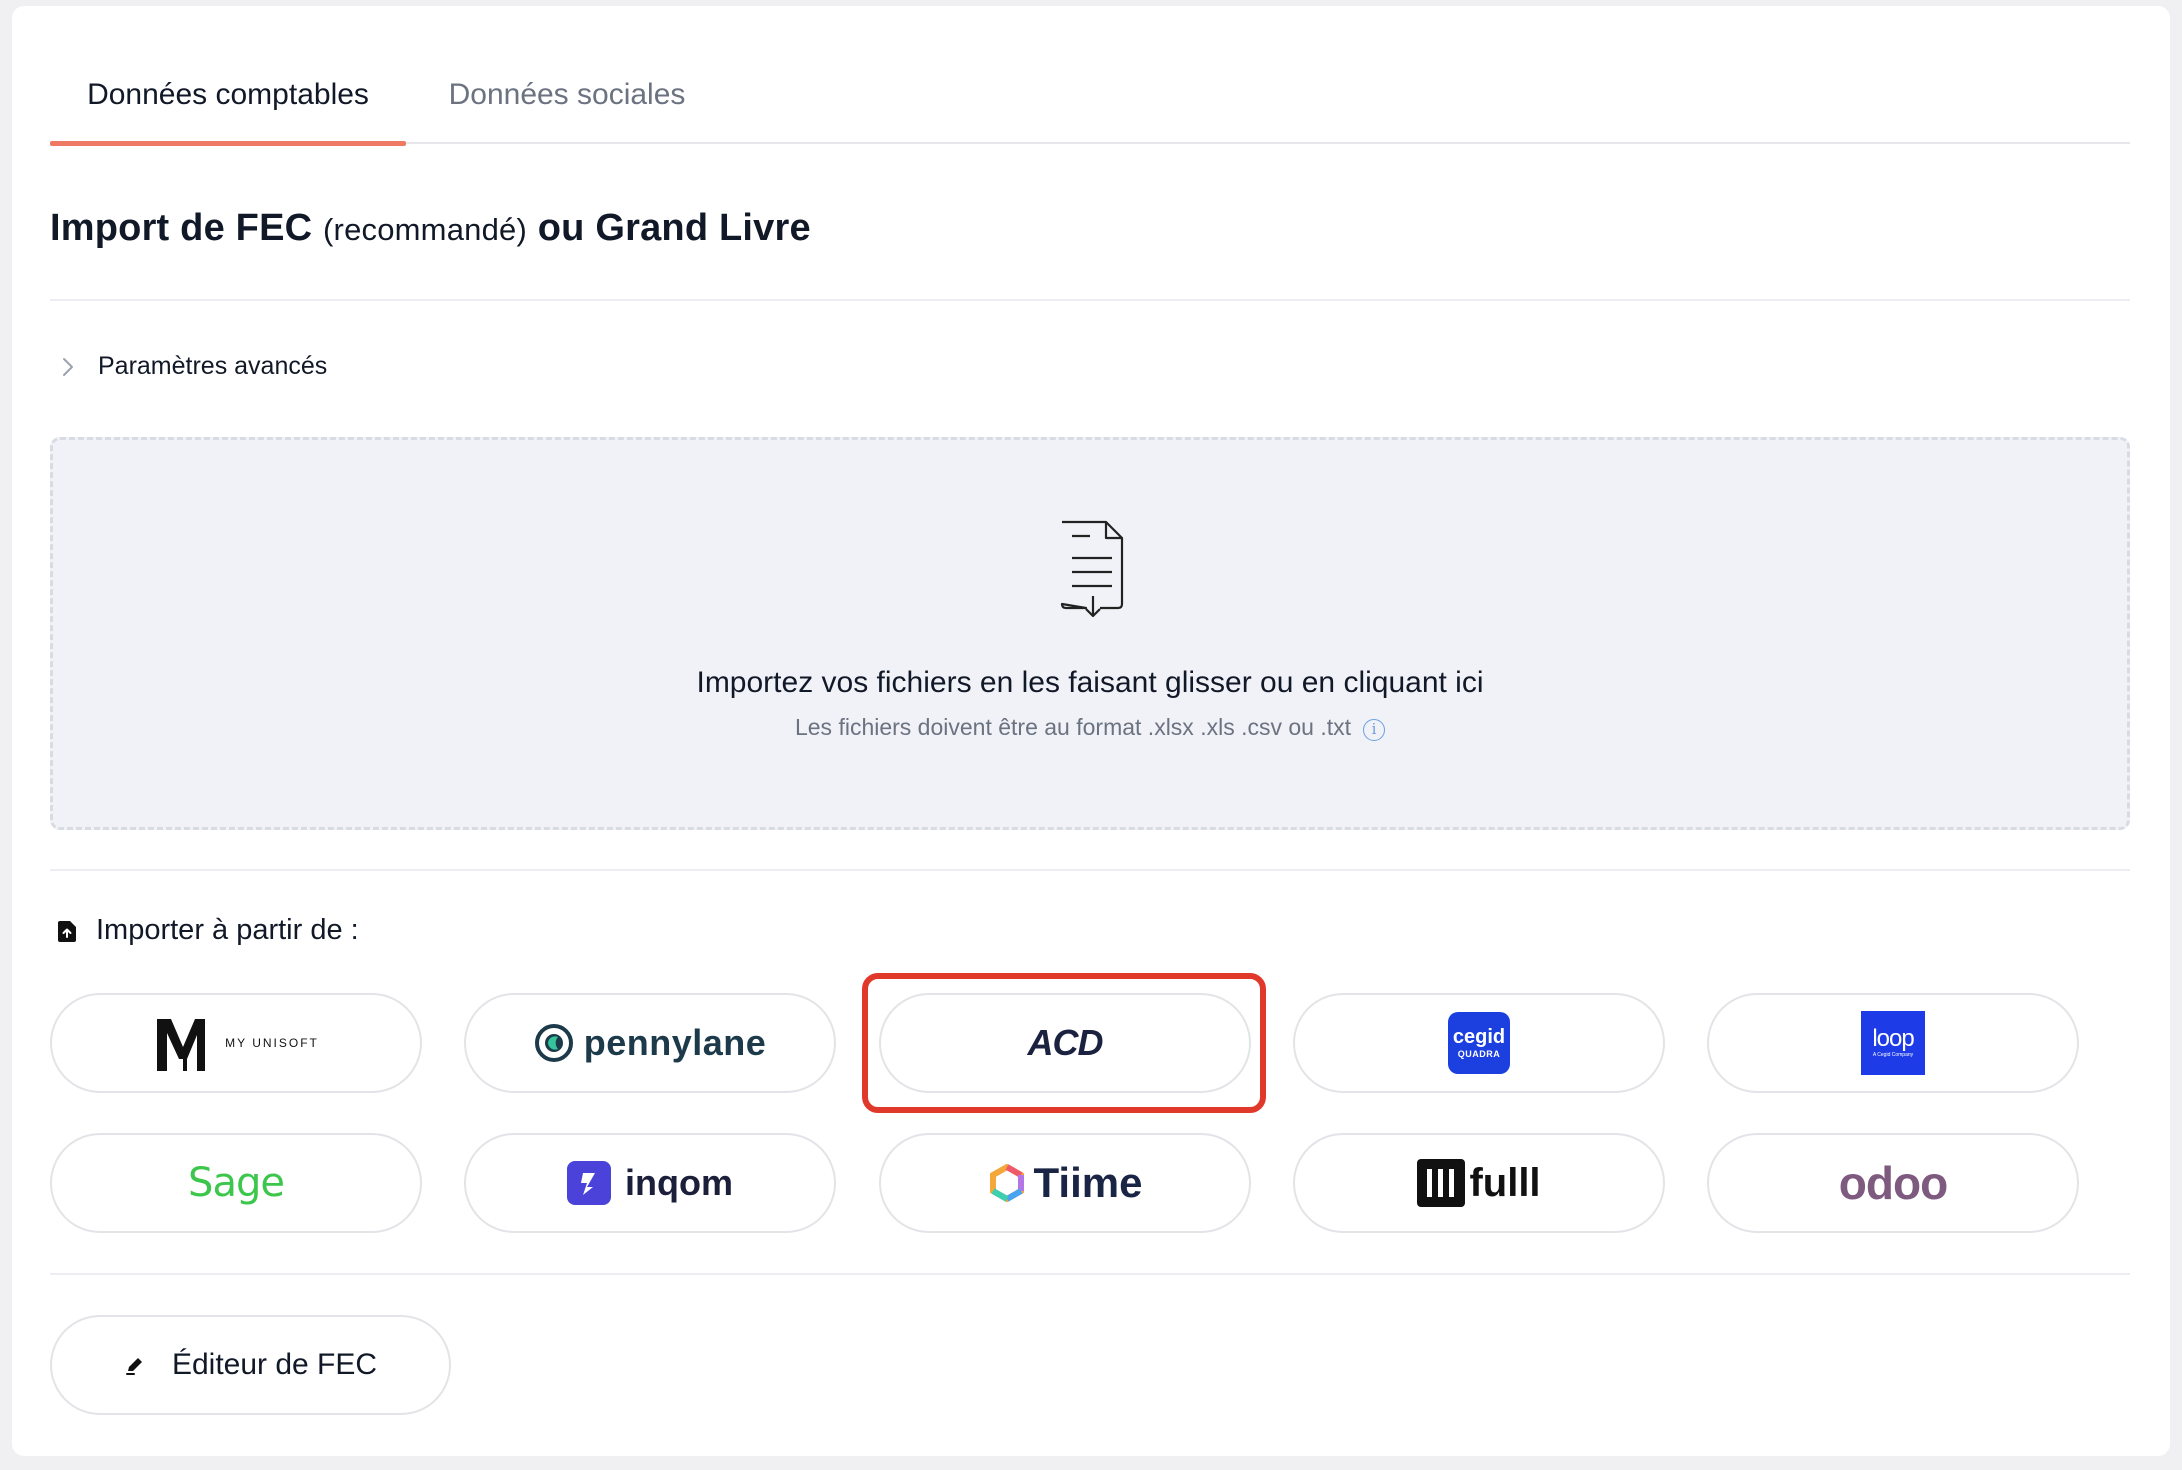 The width and height of the screenshot is (2182, 1470). Describe the element at coordinates (181, 1045) in the screenshot. I see `myunisoft-logo` at that location.